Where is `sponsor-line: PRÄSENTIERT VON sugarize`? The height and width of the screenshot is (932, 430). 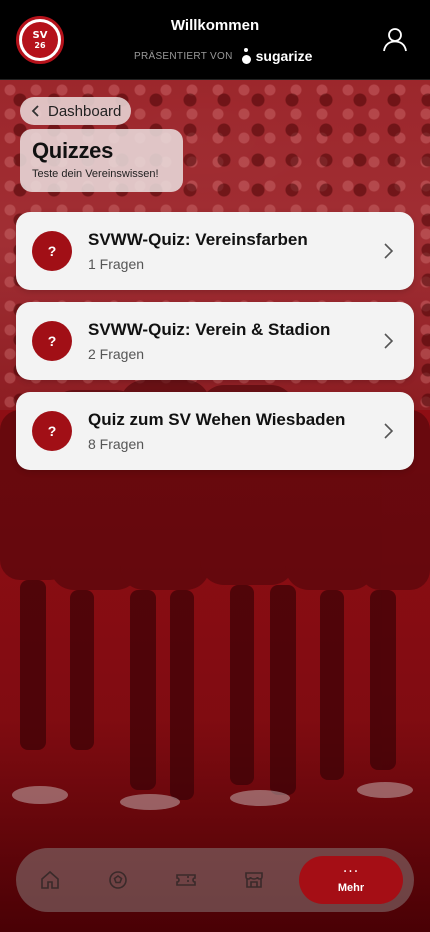 sponsor-line: PRÄSENTIERT VON sugarize is located at coordinates (223, 56).